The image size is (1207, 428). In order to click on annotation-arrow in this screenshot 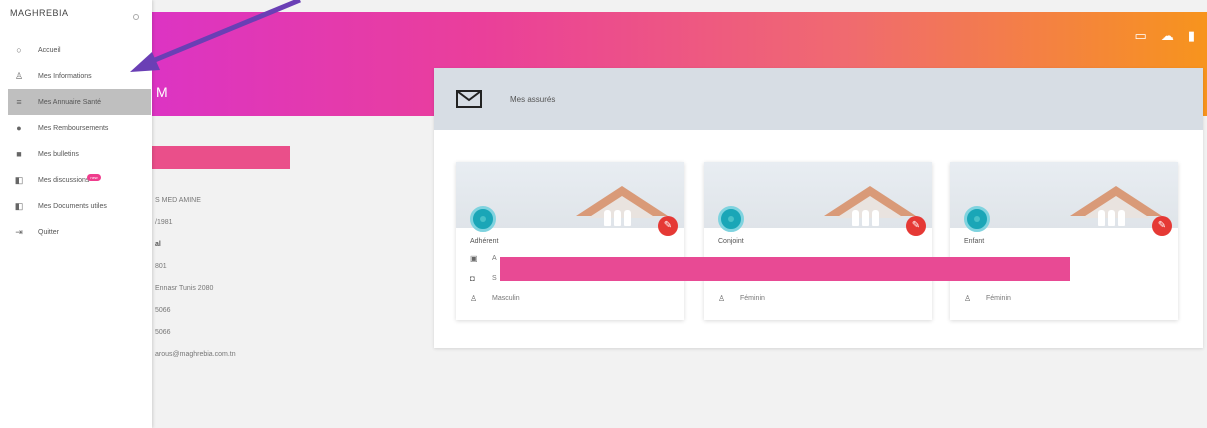, I will do `click(215, 36)`.